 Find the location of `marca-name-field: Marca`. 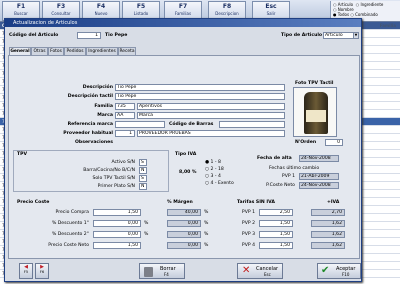

marca-name-field: Marca is located at coordinates (211, 115).